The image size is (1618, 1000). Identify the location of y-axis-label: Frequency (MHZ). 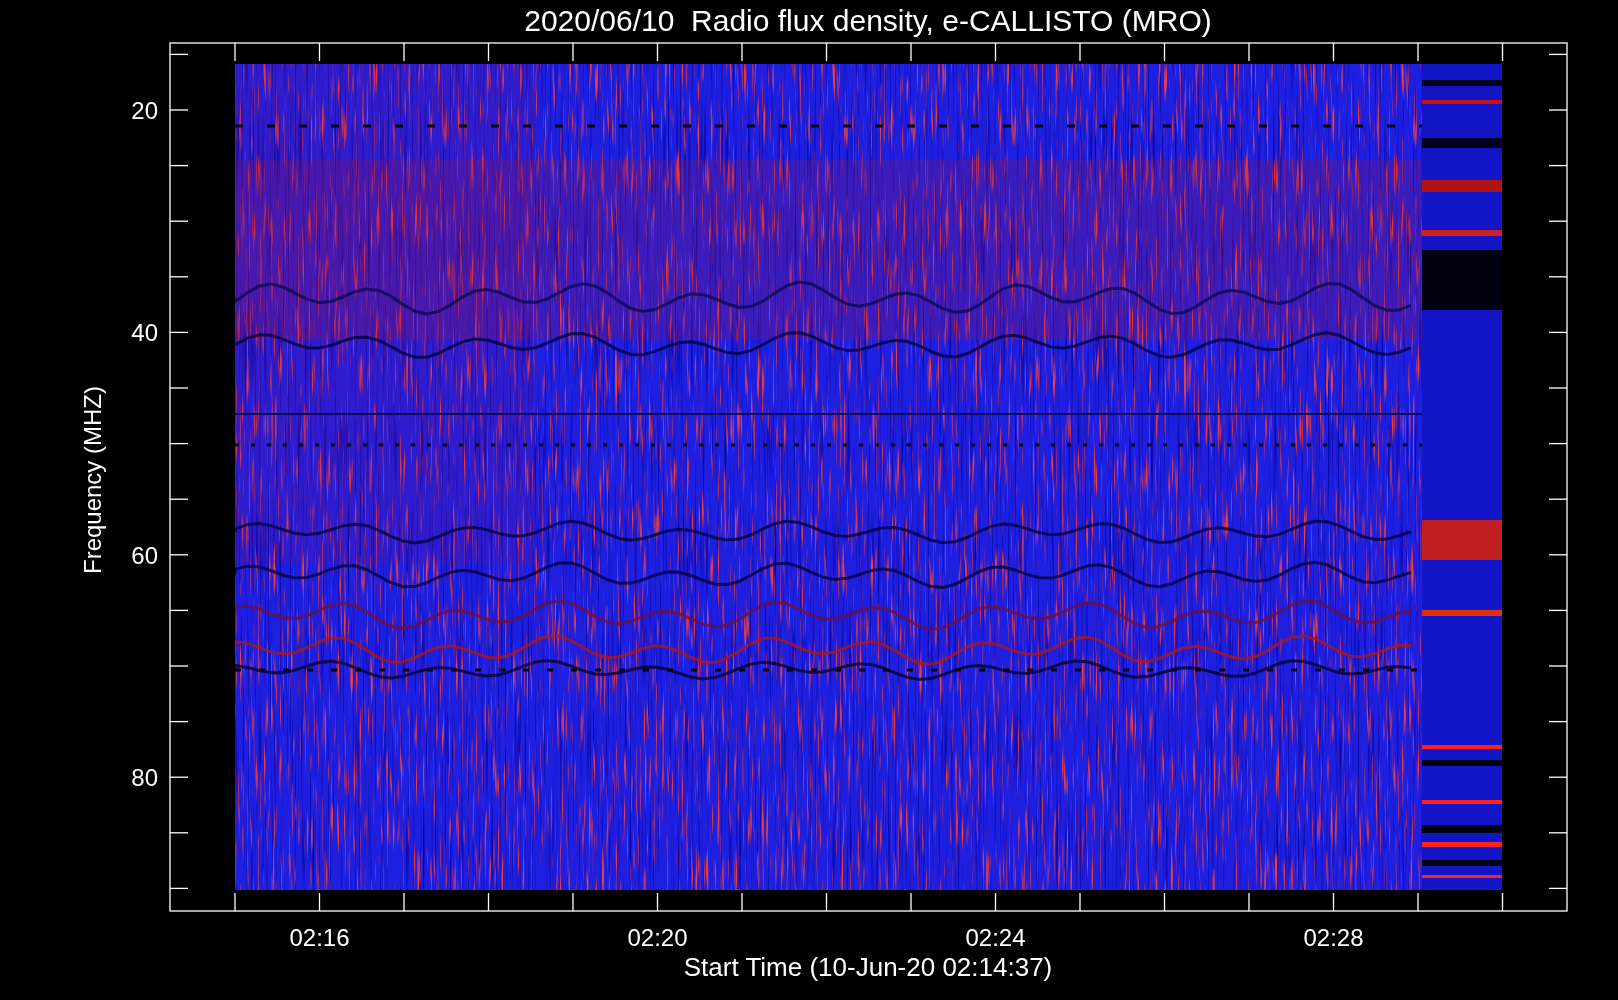
(92, 480).